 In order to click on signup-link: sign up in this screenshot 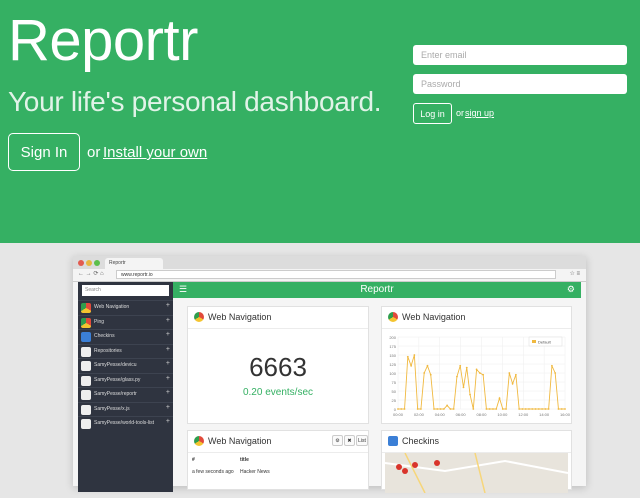, I will do `click(479, 113)`.